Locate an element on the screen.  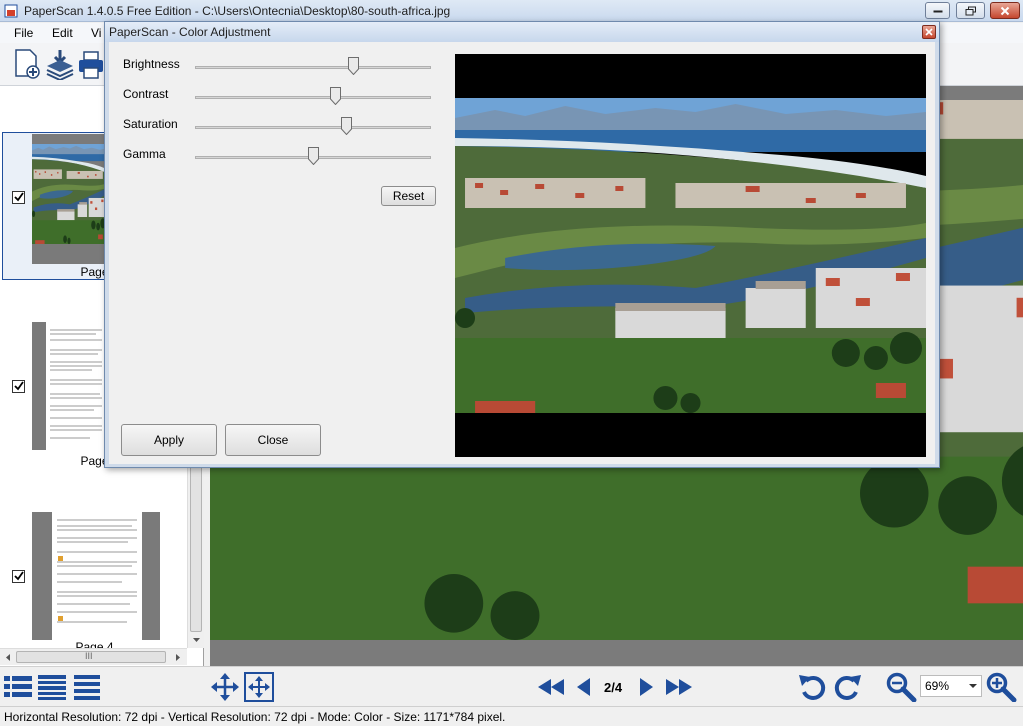
restore-icon is located at coordinates (970, 10).